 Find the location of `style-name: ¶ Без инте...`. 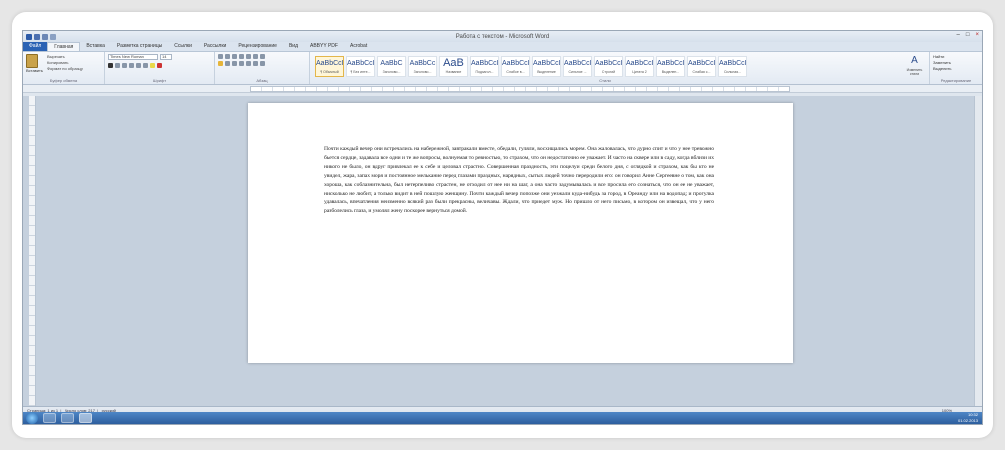

style-name: ¶ Без инте... is located at coordinates (360, 72).